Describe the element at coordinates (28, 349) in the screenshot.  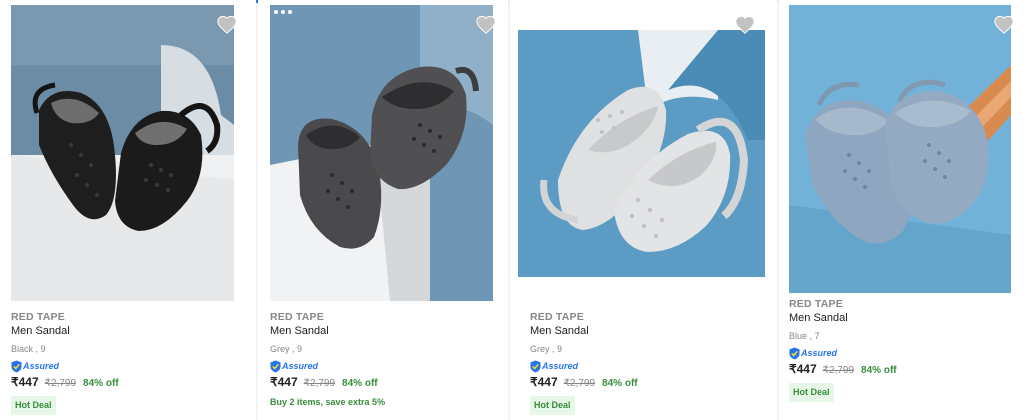
I see `product-variant: Black , 9` at that location.